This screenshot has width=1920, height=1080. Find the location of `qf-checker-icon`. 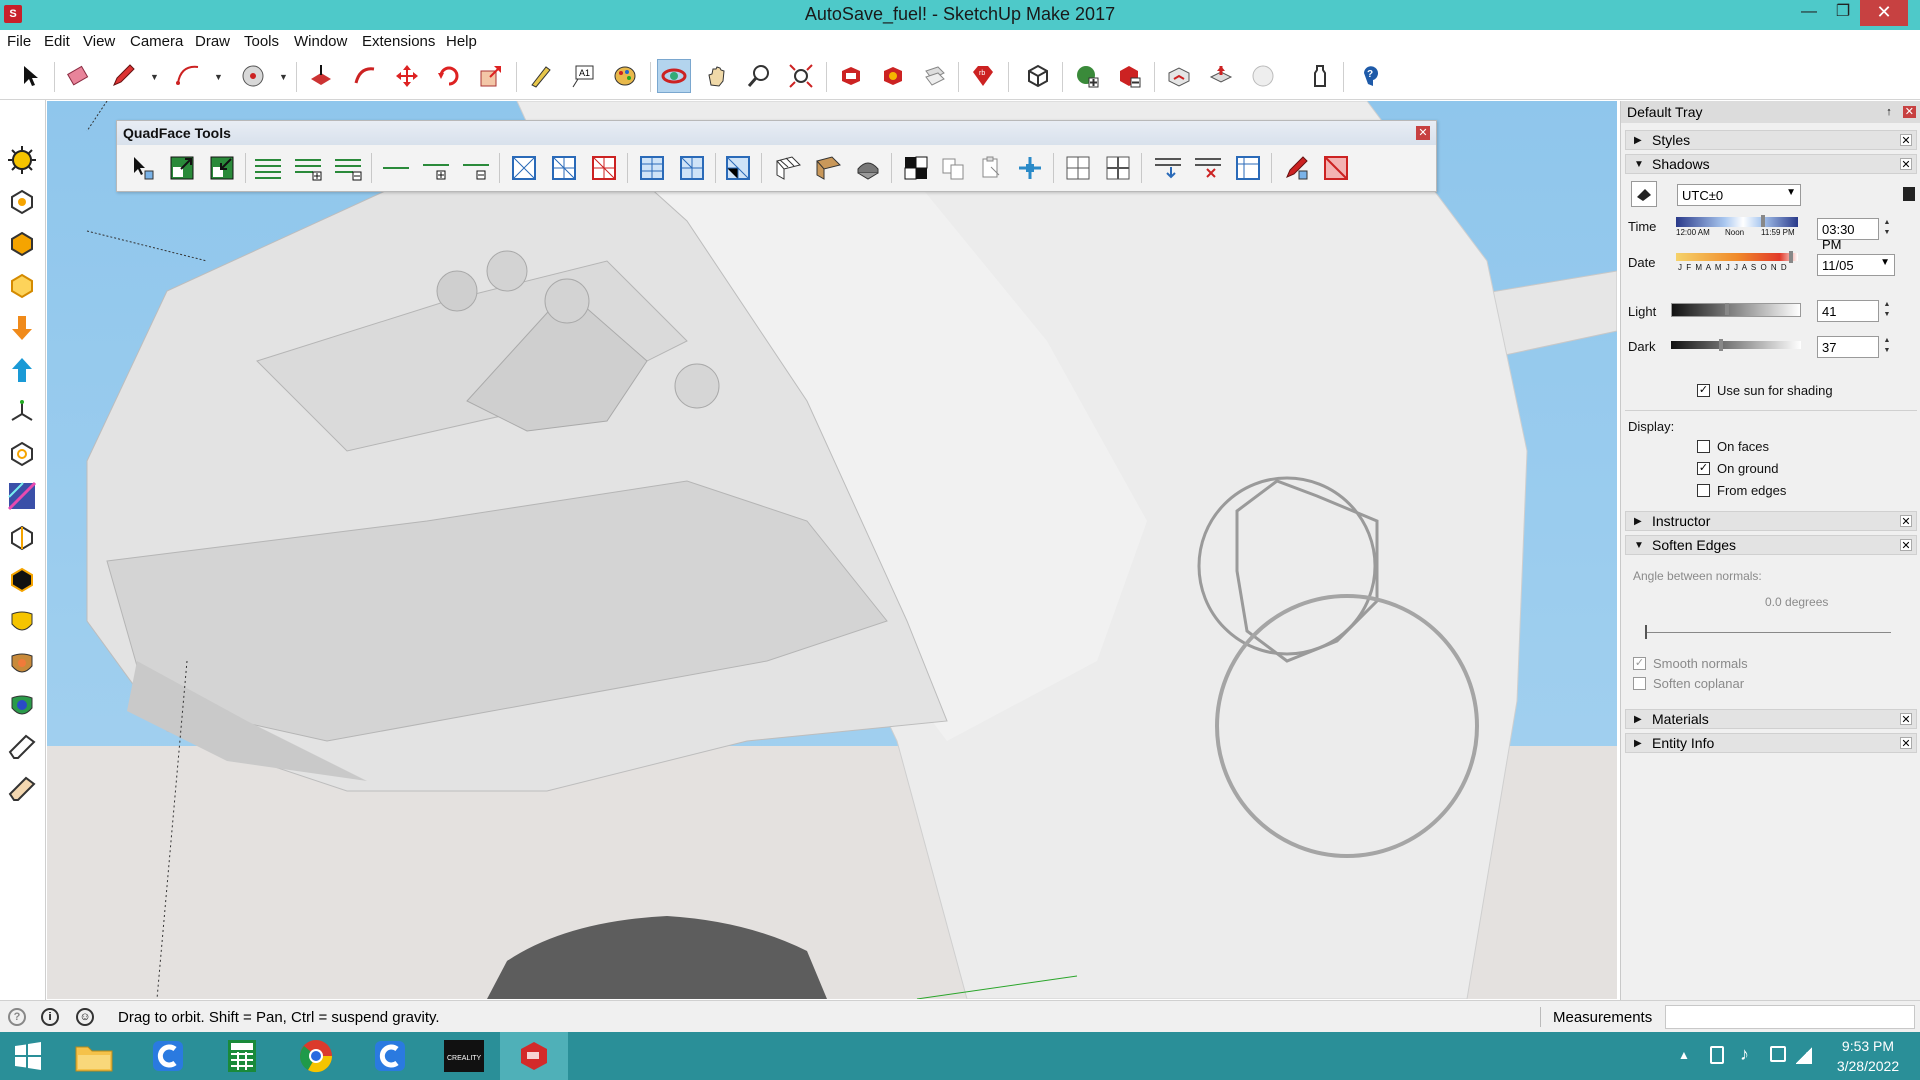

qf-checker-icon is located at coordinates (916, 168).